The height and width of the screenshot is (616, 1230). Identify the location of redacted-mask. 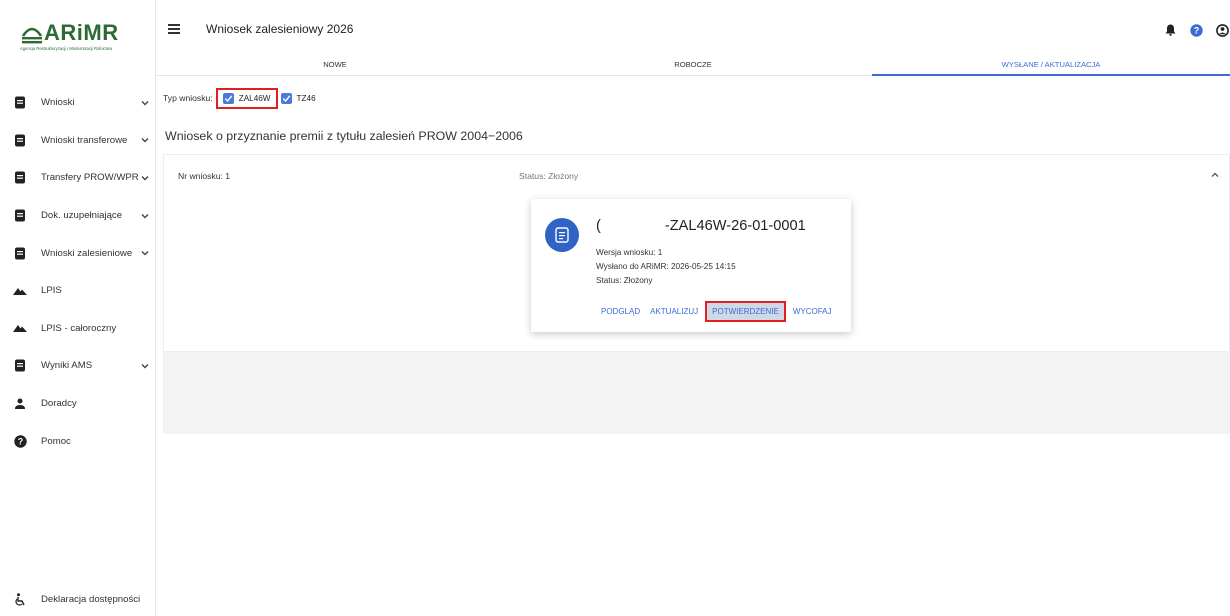
(631, 226).